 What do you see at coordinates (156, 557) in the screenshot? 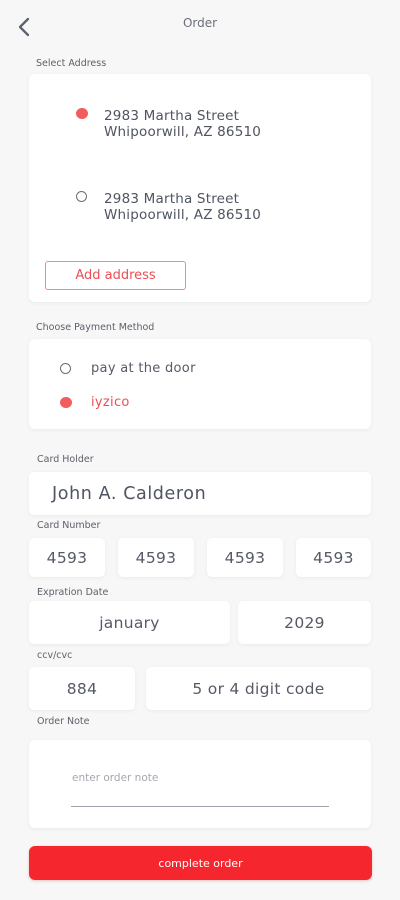
I see `card-number-group-2: 4593` at bounding box center [156, 557].